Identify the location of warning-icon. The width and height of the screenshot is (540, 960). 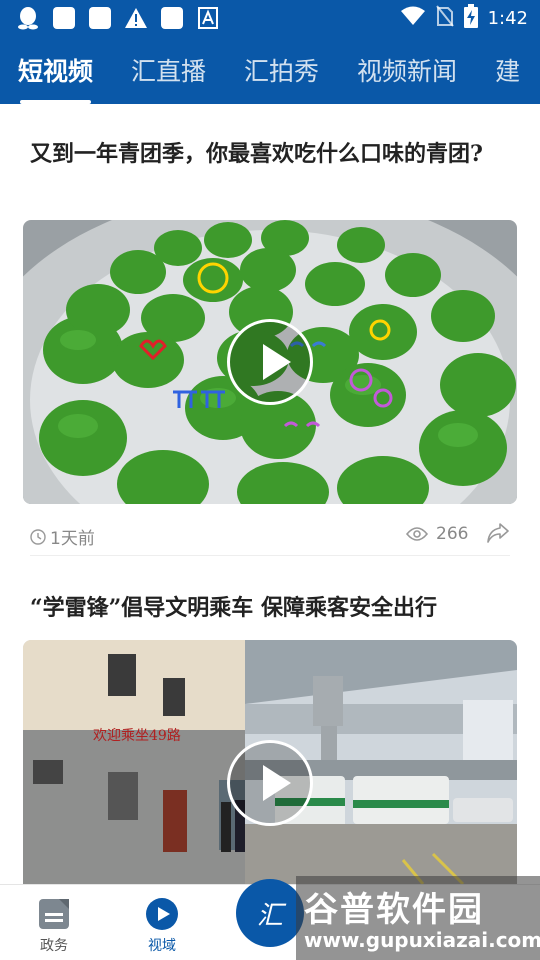
(136, 18).